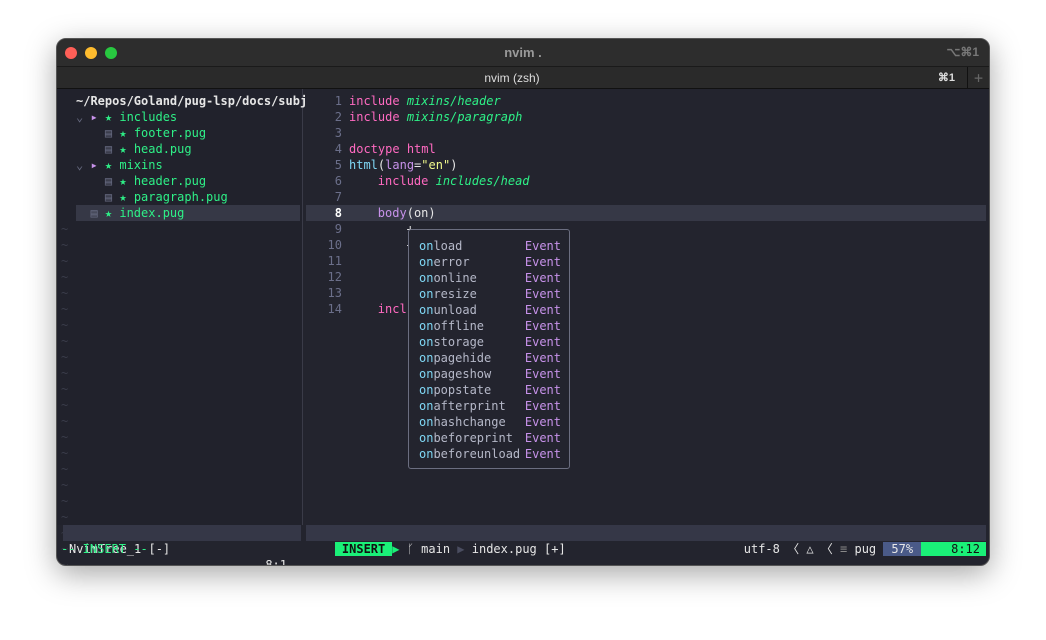 The width and height of the screenshot is (1046, 640). I want to click on command-line: -- INSERT --, so click(104, 549).